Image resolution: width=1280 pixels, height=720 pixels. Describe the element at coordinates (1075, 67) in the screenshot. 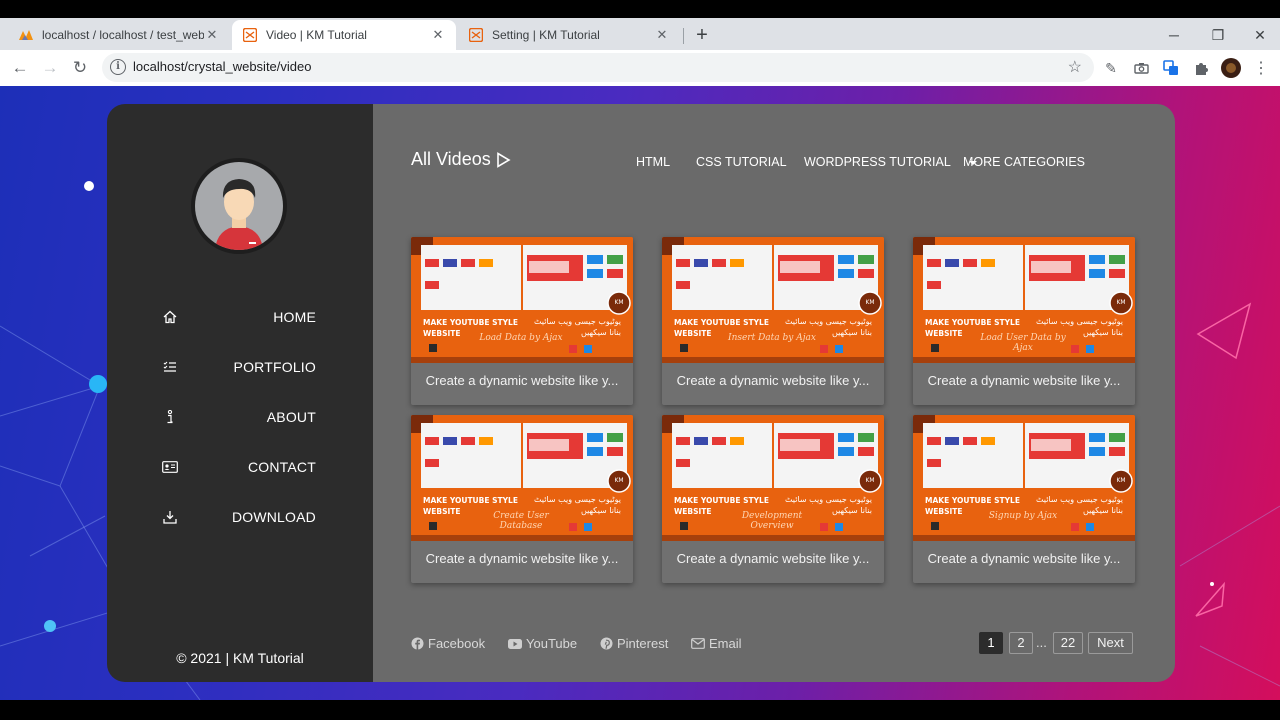

I see `bookmark-star-icon: ☆` at that location.